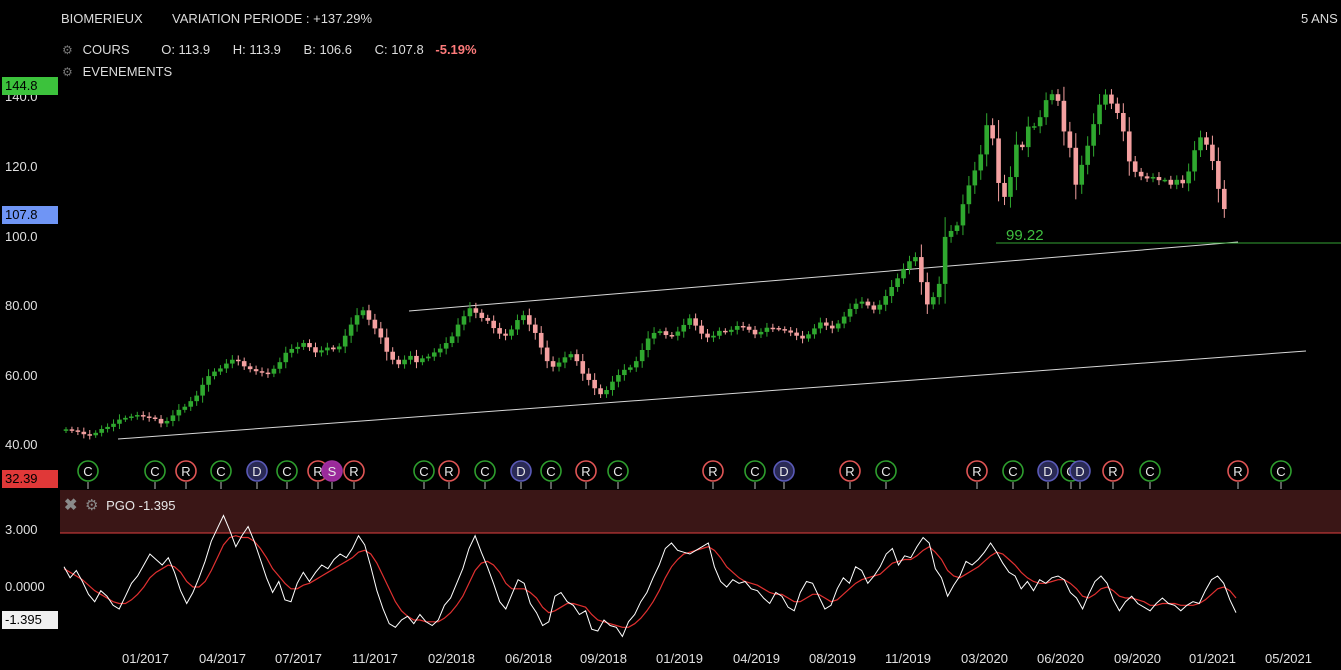 This screenshot has height=670, width=1341. What do you see at coordinates (119, 505) in the screenshot?
I see `pgo-header: ✖ ⚙ PGO -1.395` at bounding box center [119, 505].